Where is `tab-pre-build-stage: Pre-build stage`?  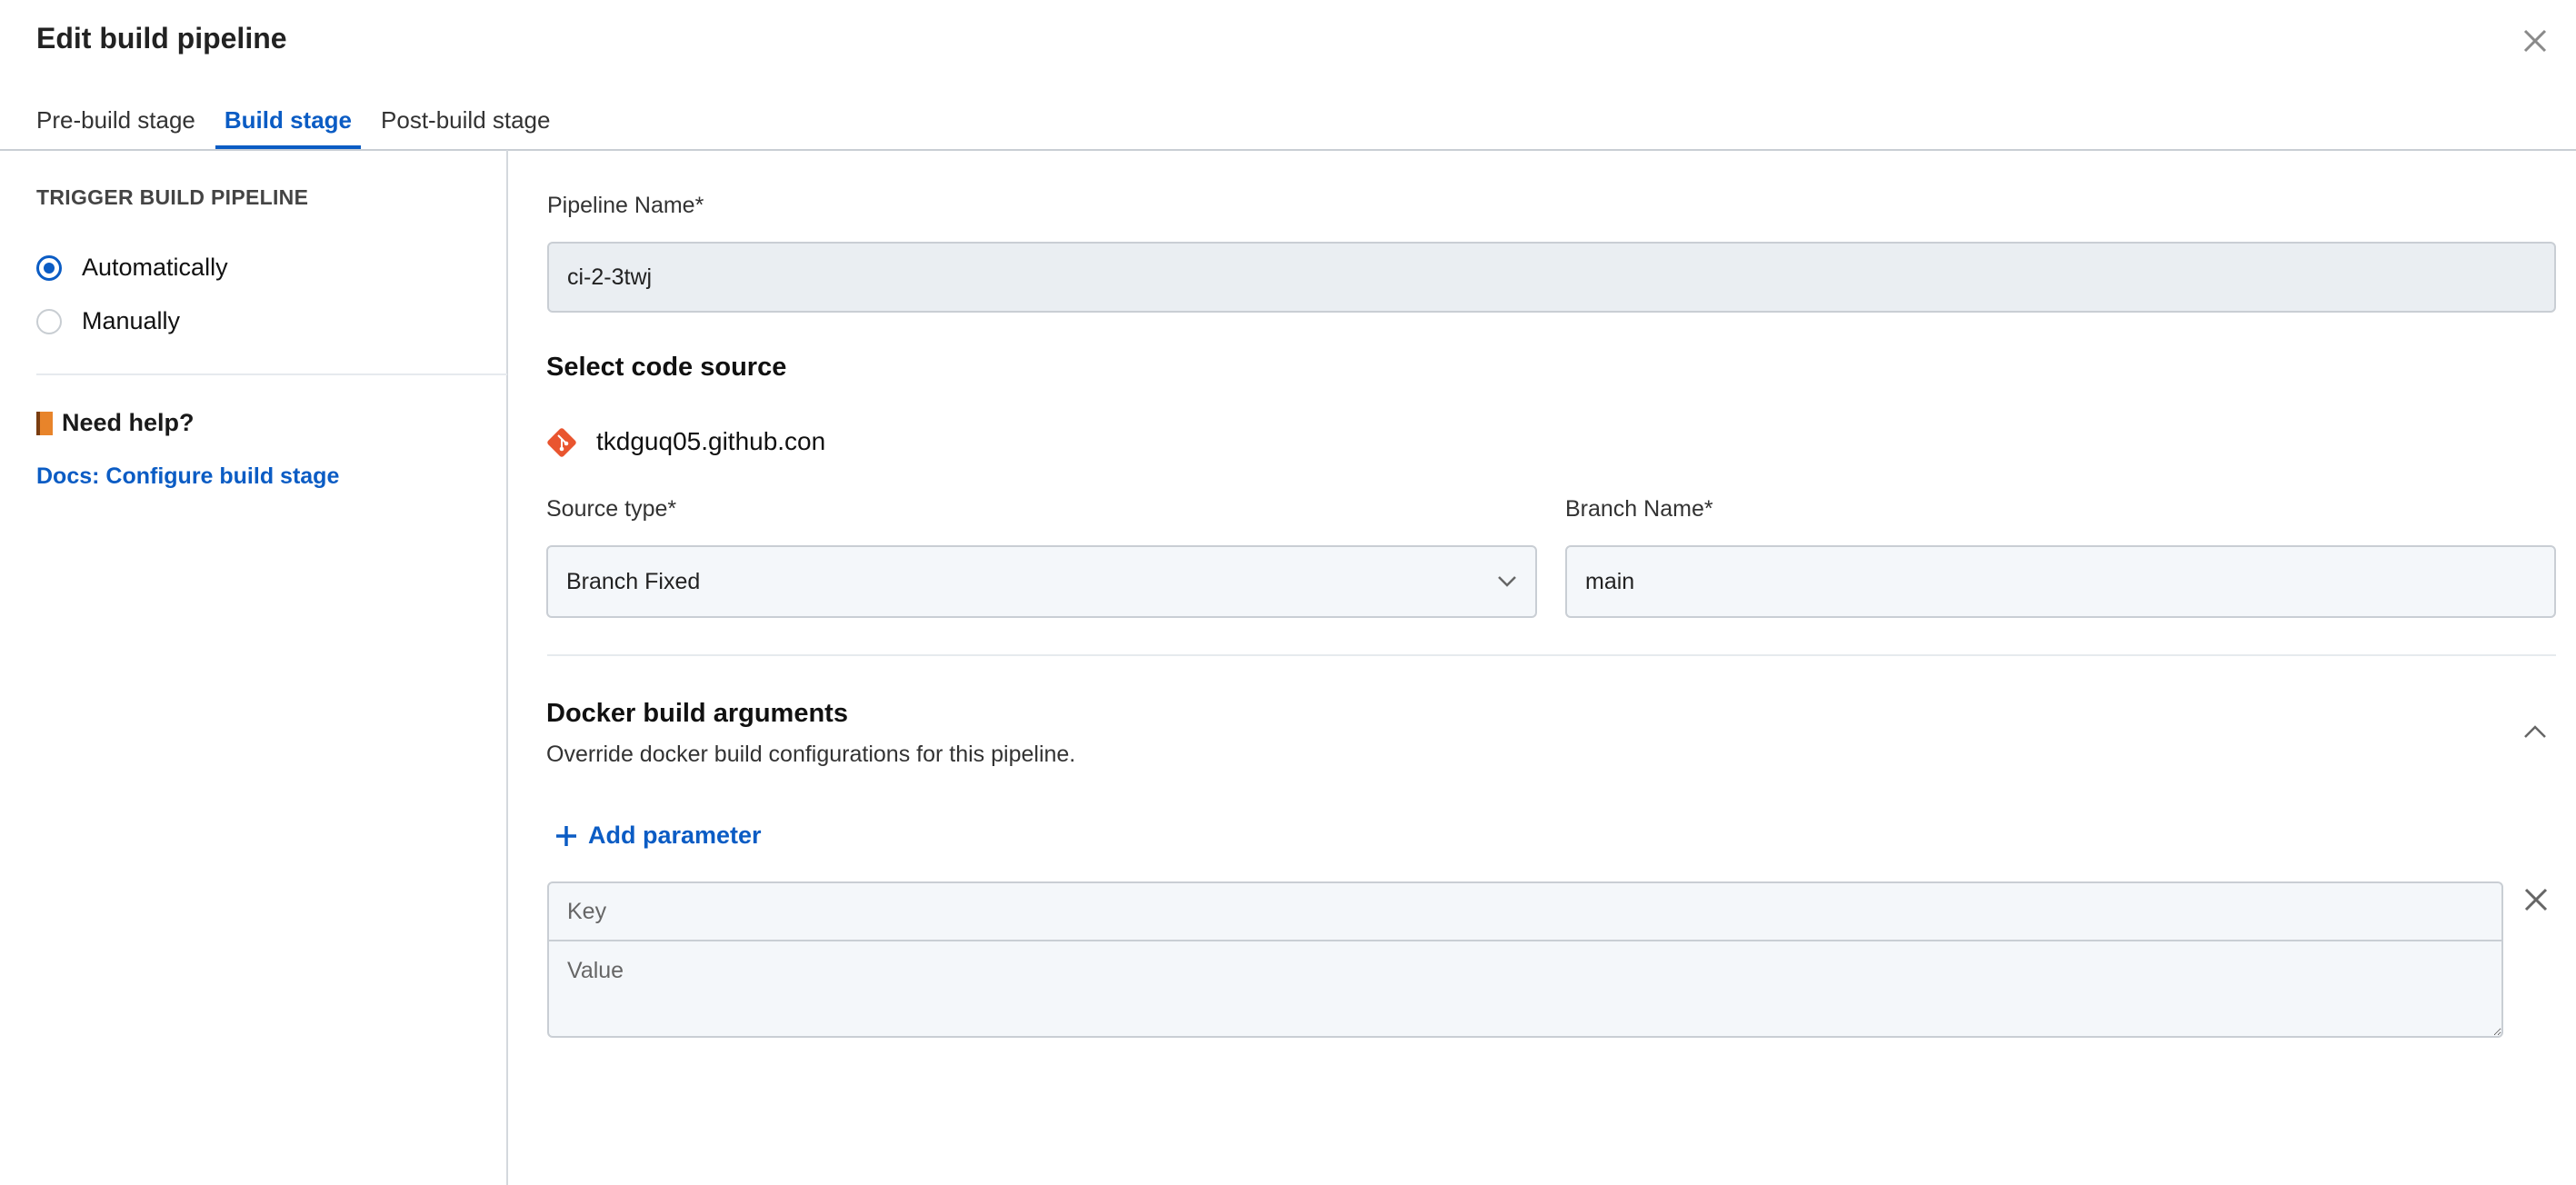
tab-pre-build-stage: Pre-build stage is located at coordinates (120, 126).